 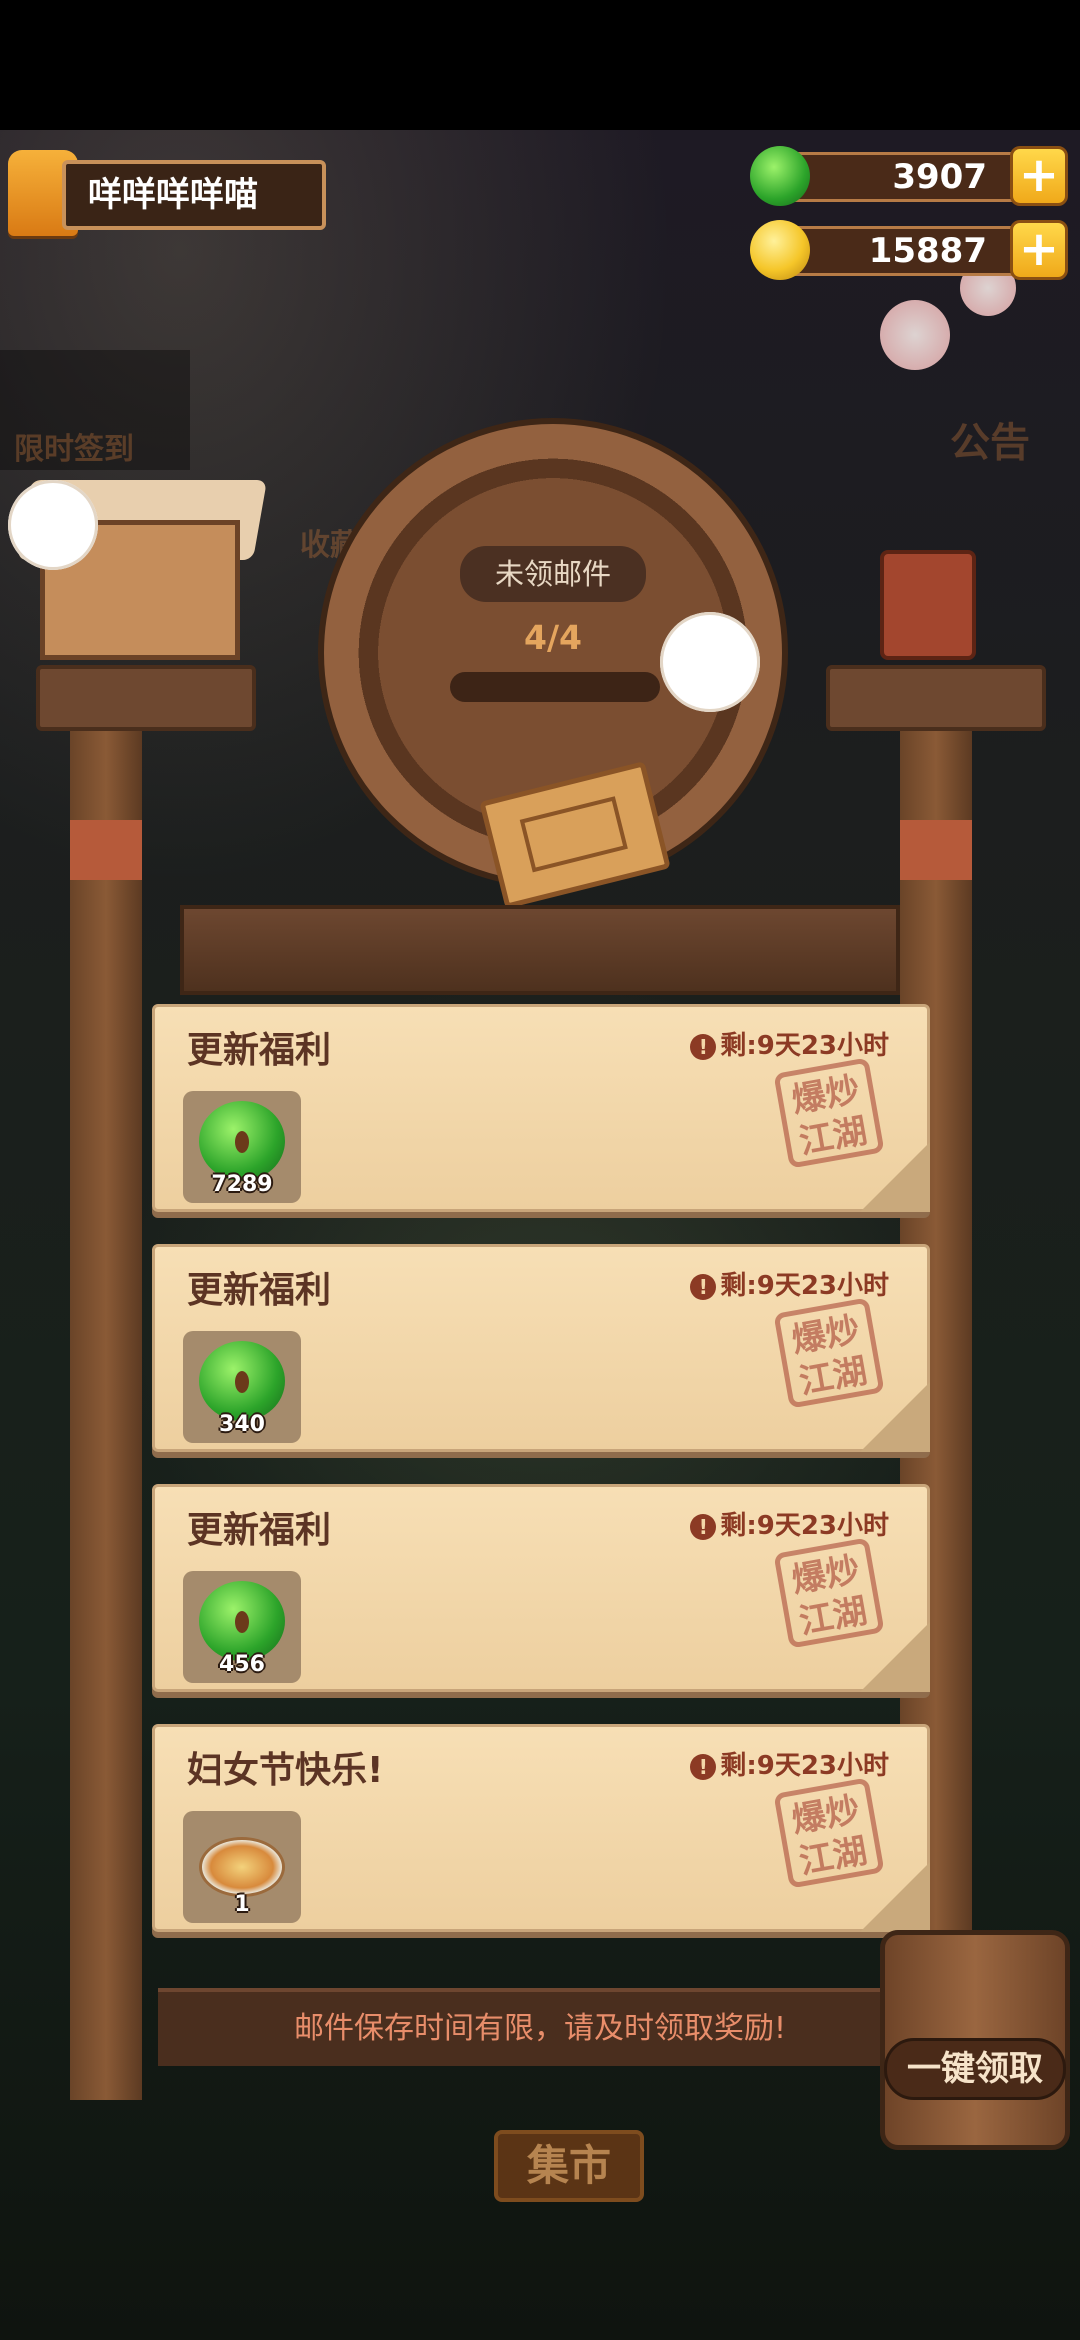 What do you see at coordinates (1039, 176) in the screenshot?
I see `add-jade-button: +` at bounding box center [1039, 176].